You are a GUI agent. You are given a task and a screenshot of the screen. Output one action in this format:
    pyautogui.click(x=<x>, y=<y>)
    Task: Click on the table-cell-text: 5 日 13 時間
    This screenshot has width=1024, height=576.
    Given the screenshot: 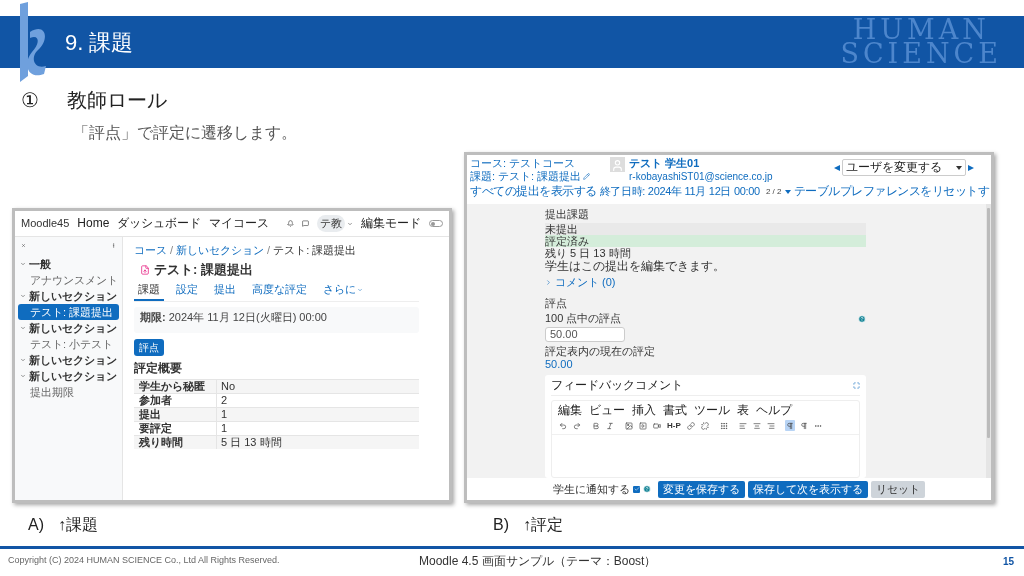 What is the action you would take?
    pyautogui.click(x=251, y=442)
    